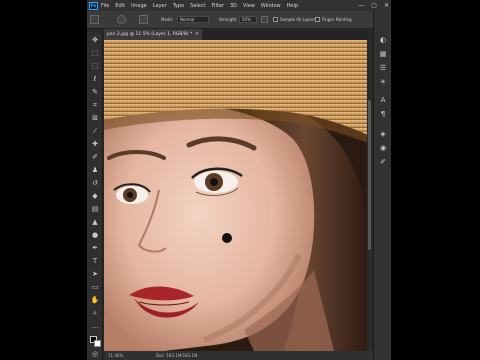  I want to click on right-panel-dock: ◐ ▦ ☰ ☀ A ¶ ◈ ◉ ✐, so click(382, 185).